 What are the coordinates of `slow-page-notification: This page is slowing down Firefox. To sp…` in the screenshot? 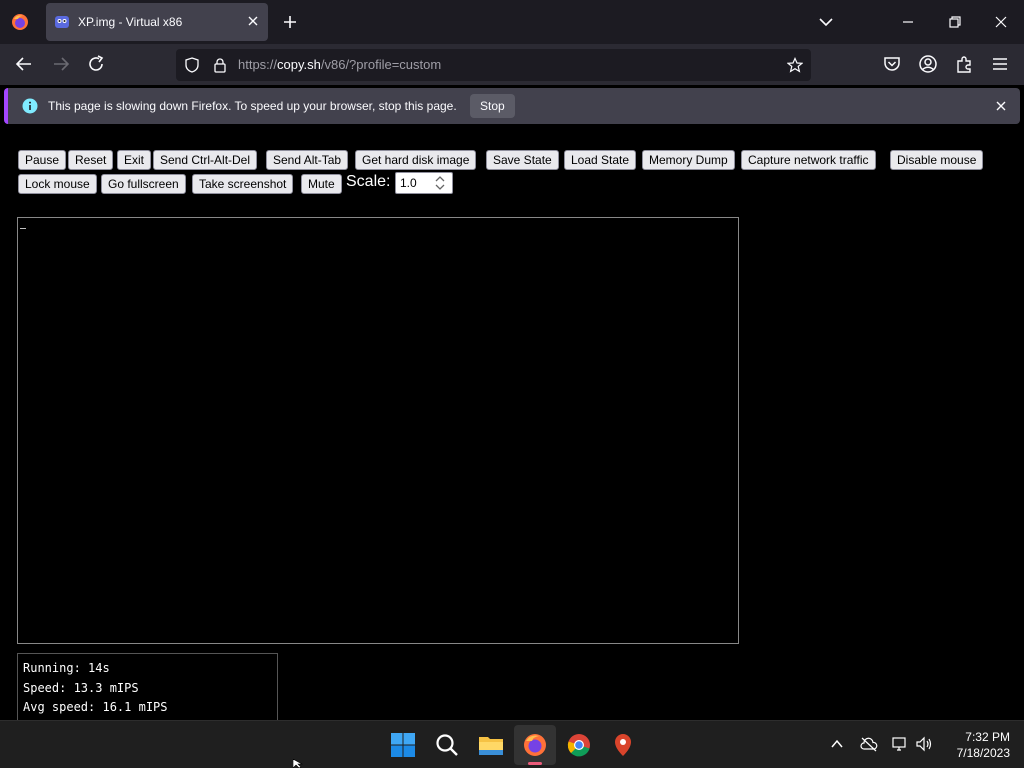 It's located at (512, 106).